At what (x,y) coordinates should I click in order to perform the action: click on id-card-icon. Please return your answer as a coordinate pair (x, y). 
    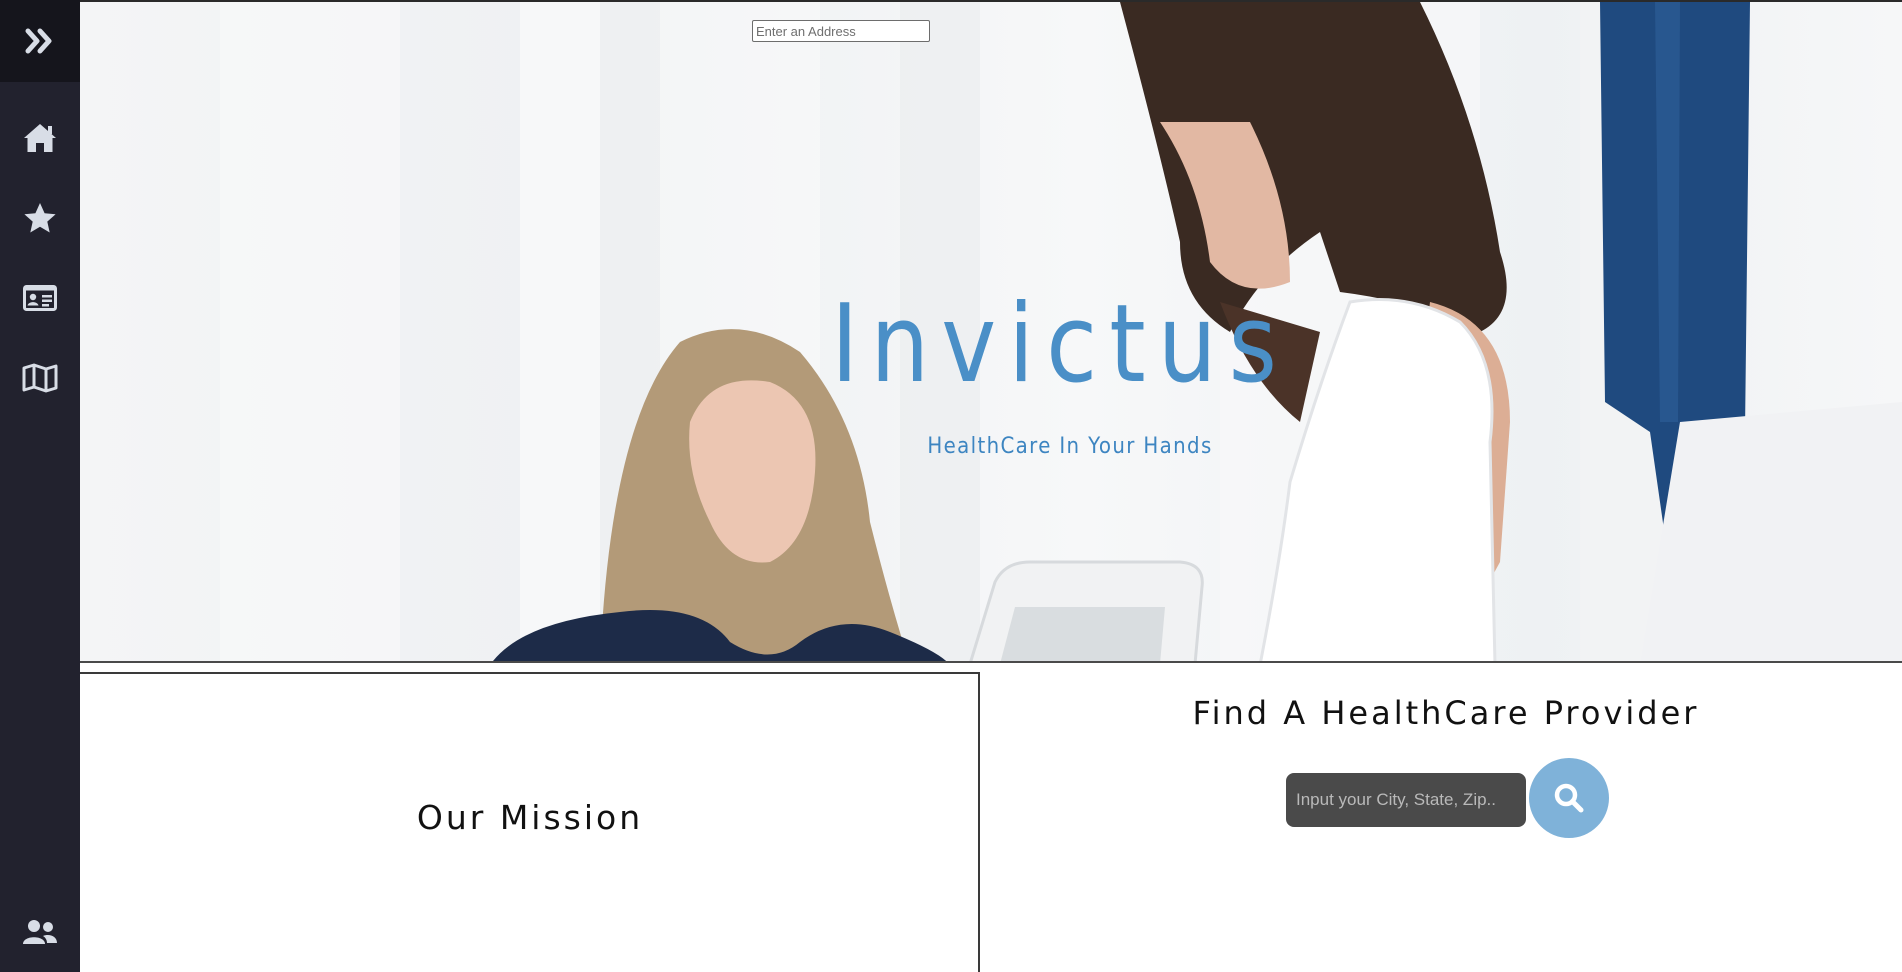
    Looking at the image, I should click on (40, 298).